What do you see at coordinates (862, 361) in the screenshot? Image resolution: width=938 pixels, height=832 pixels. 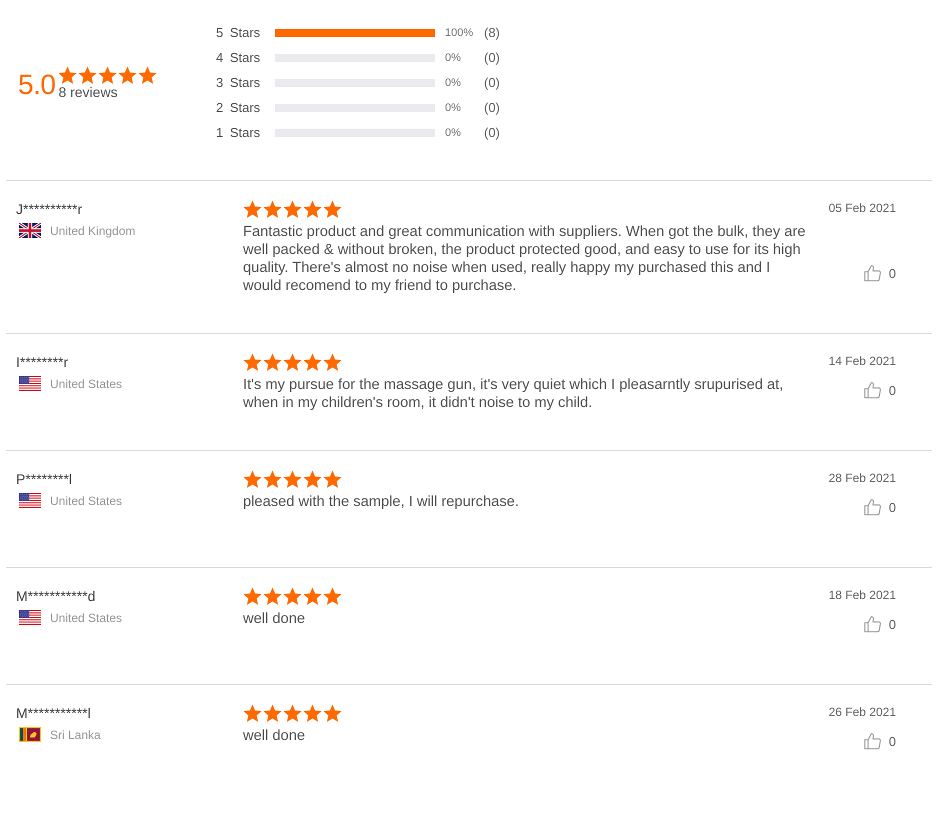 I see `review-date: 14 Feb 2021` at bounding box center [862, 361].